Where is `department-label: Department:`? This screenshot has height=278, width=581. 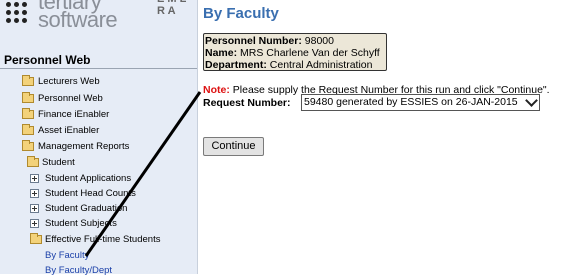
department-label: Department: is located at coordinates (236, 65).